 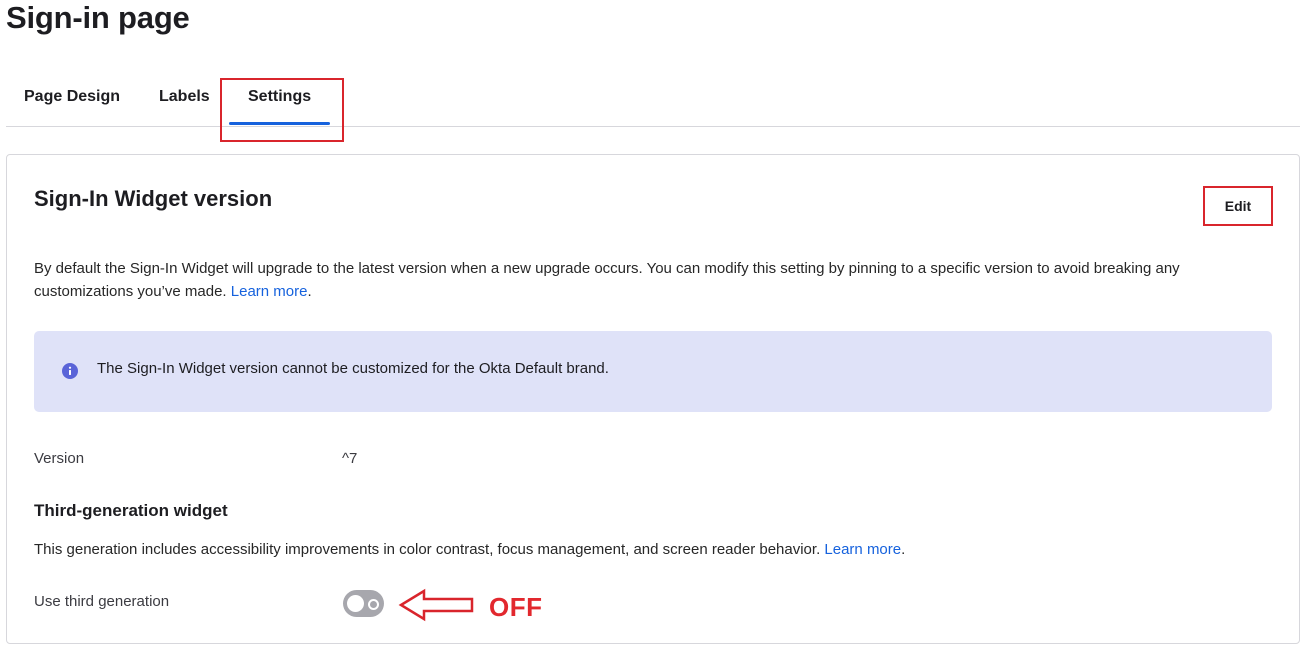 I want to click on toggle-state-annotation: OFF, so click(x=516, y=607).